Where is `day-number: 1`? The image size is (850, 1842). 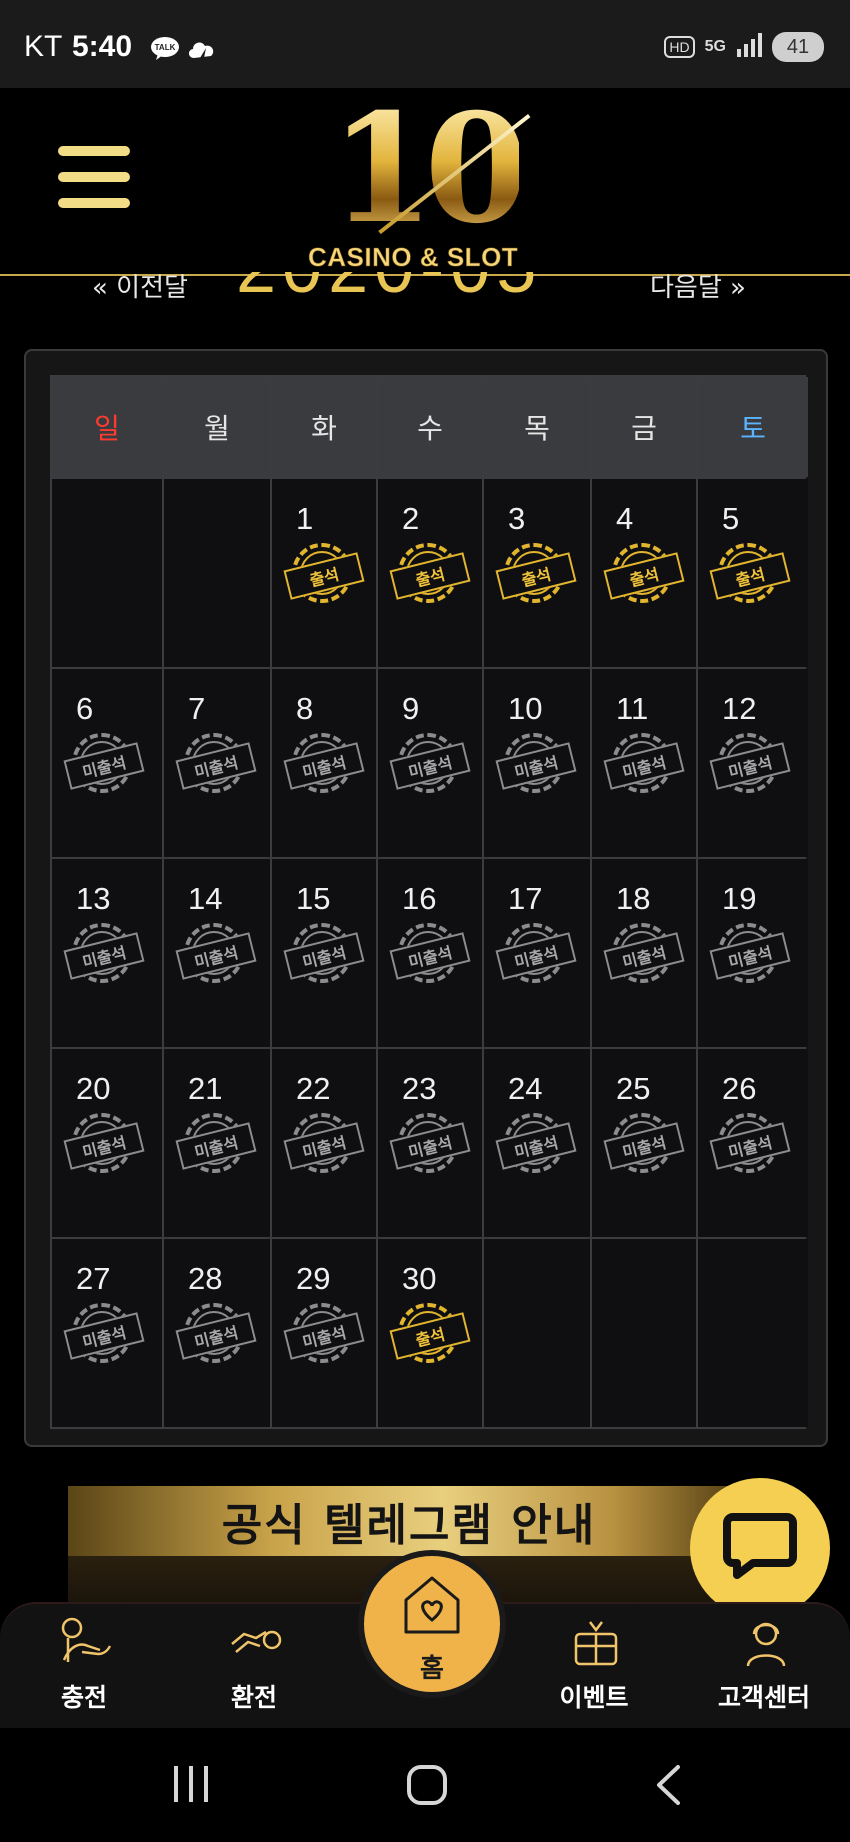
day-number: 1 is located at coordinates (305, 518).